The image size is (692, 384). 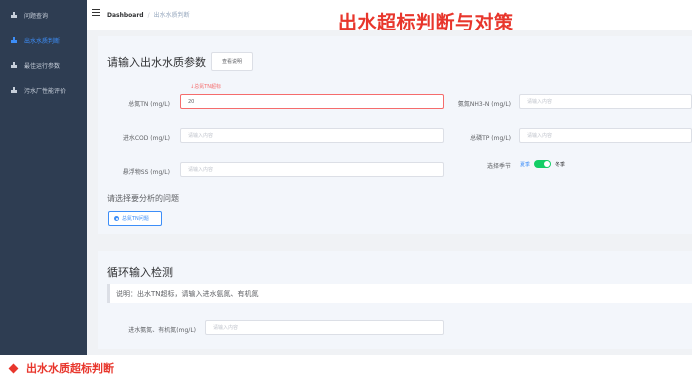 I want to click on season-label: 选择季节, so click(x=498, y=166).